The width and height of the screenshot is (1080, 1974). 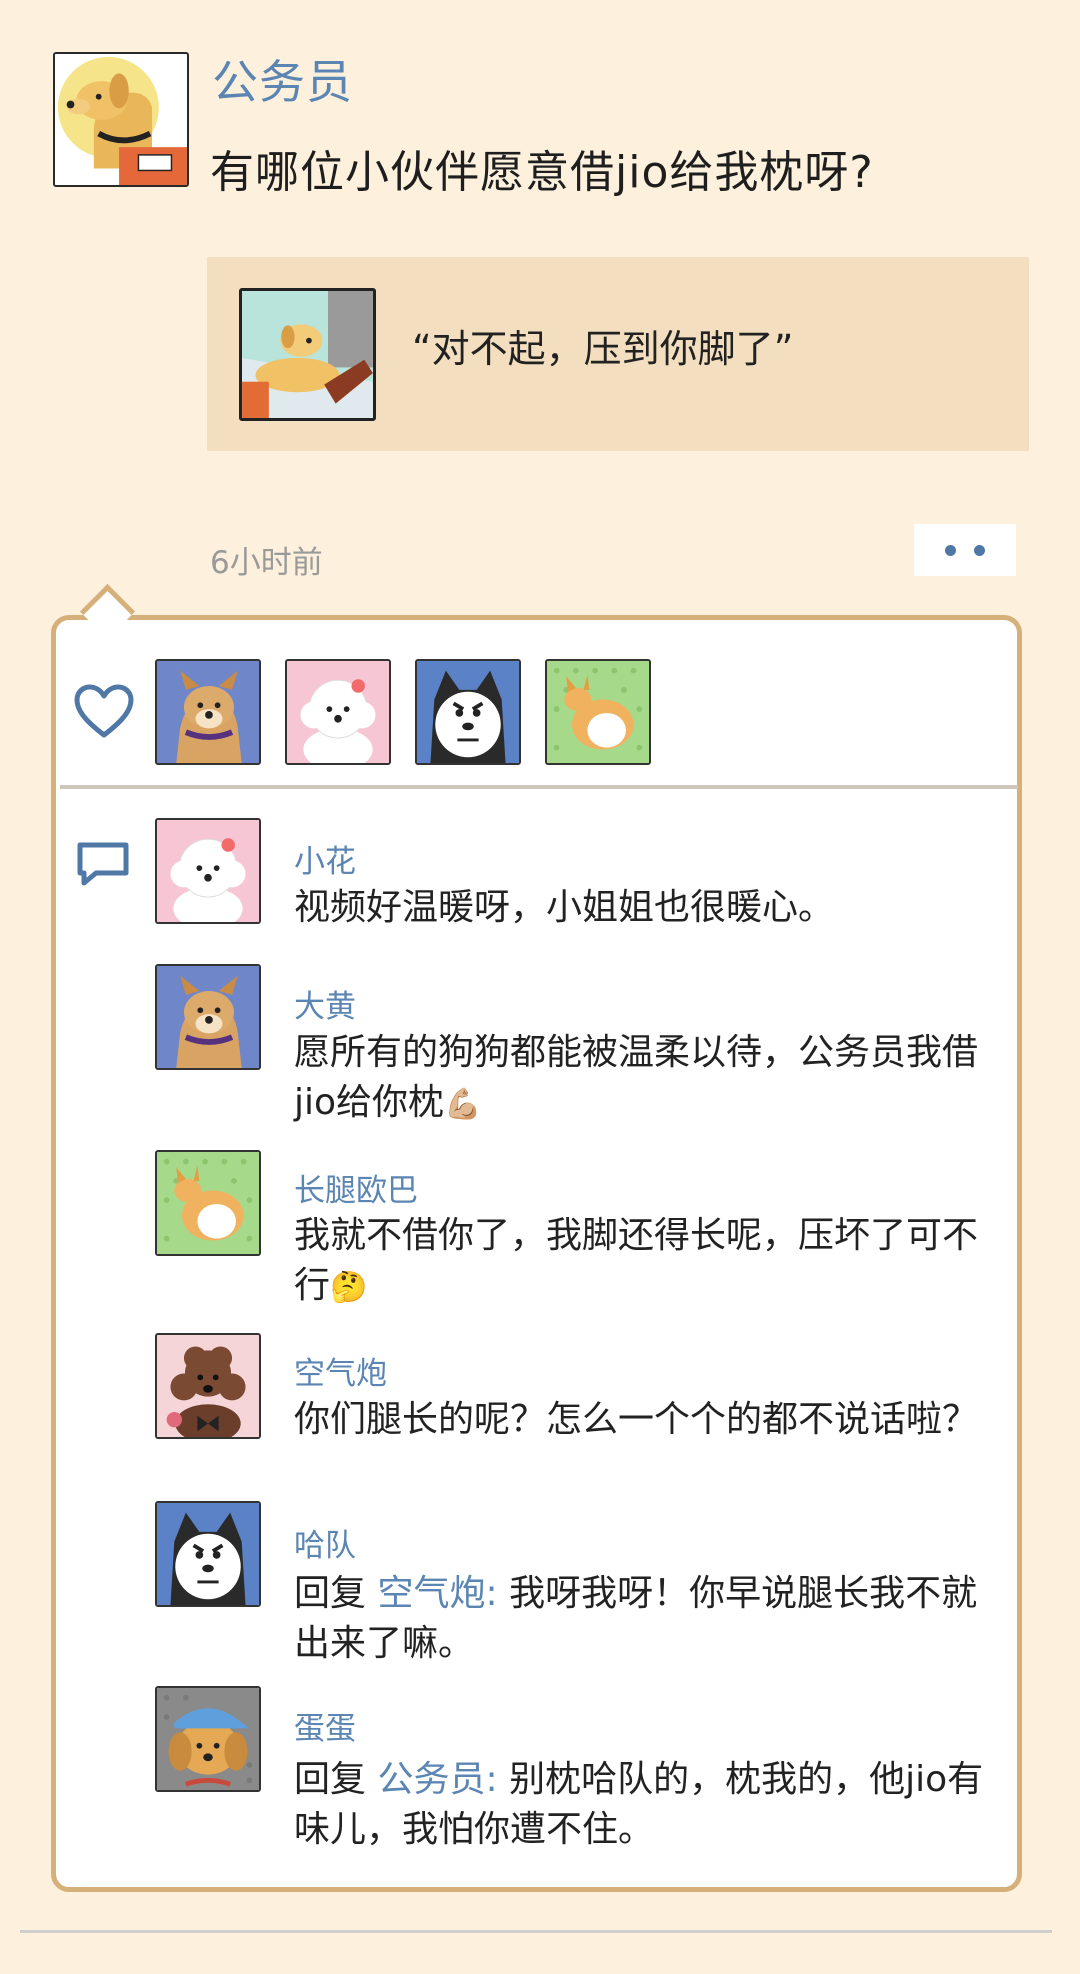 What do you see at coordinates (104, 711) in the screenshot?
I see `heart-outline-icon` at bounding box center [104, 711].